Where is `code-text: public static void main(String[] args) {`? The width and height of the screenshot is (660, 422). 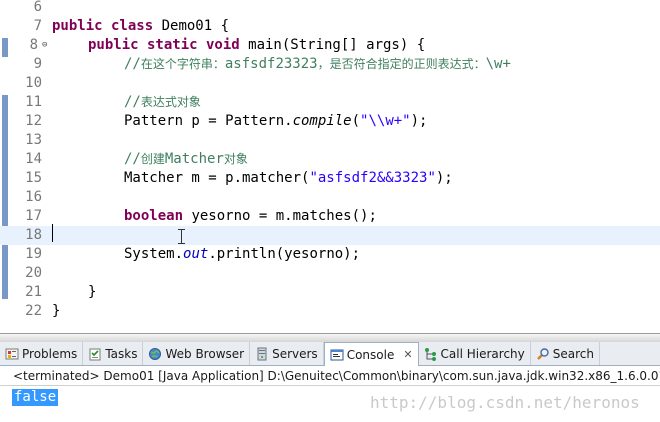 code-text: public static void main(String[] args) { is located at coordinates (256, 45).